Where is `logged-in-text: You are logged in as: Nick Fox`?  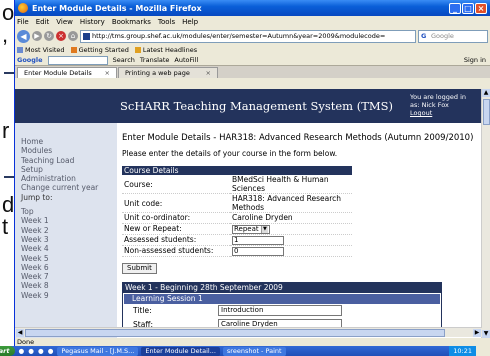 logged-in-text: You are logged in as: Nick Fox is located at coordinates (438, 101).